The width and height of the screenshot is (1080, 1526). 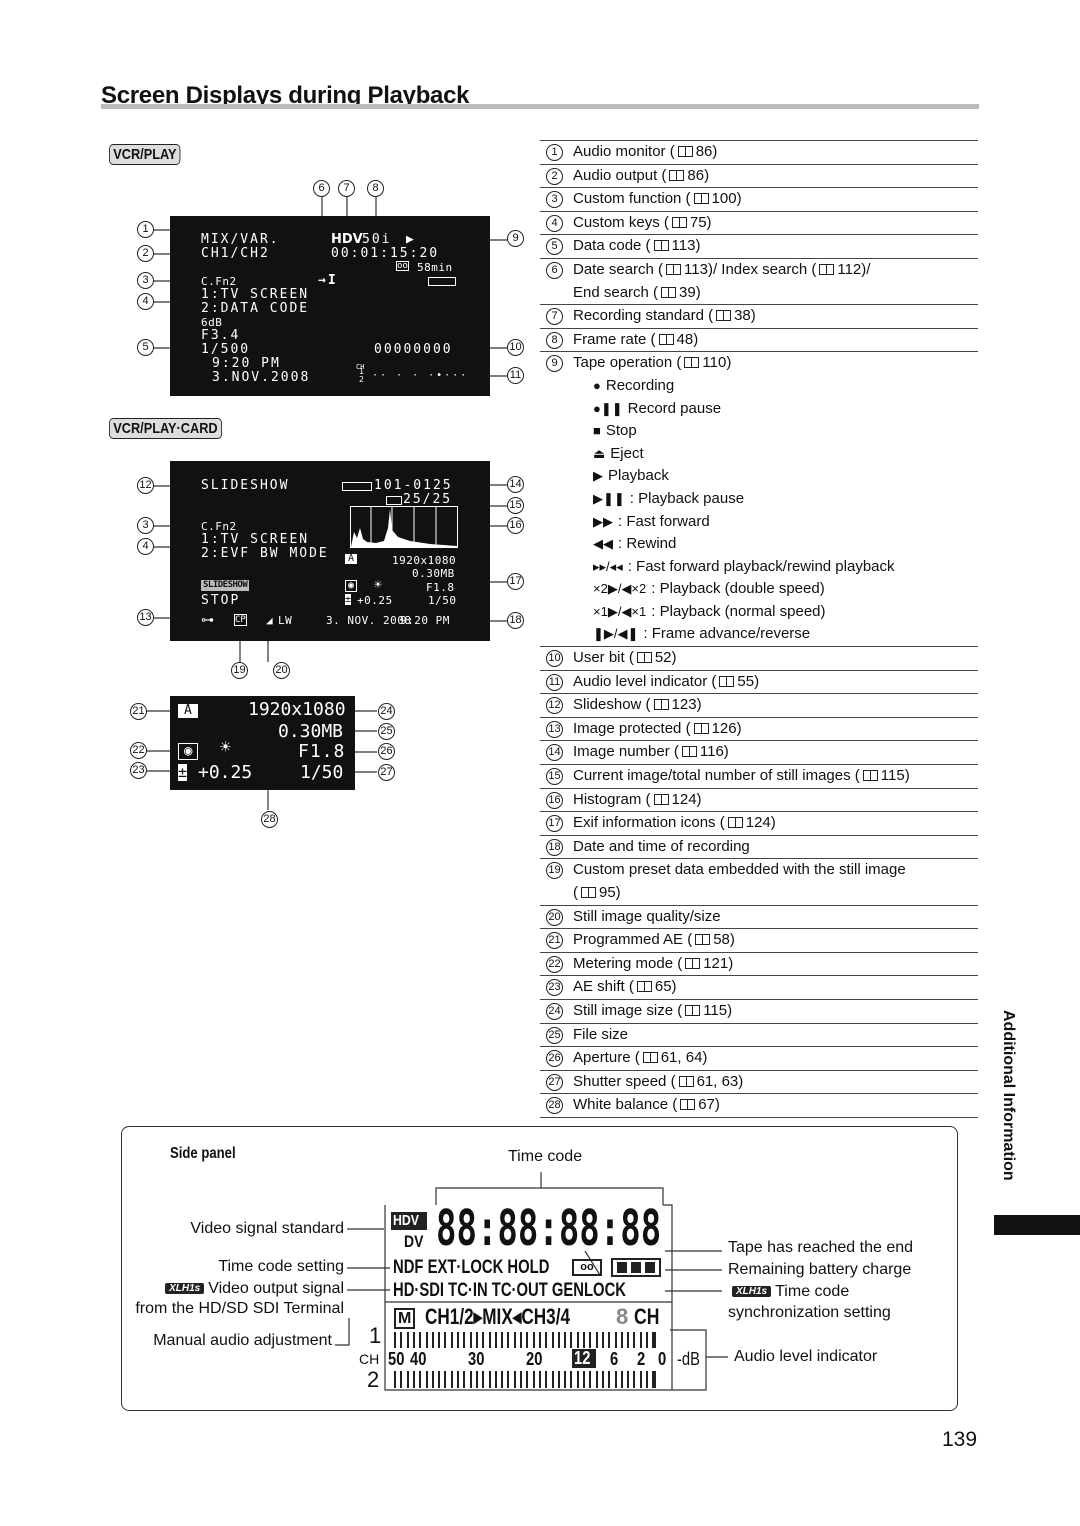 What do you see at coordinates (554, 729) in the screenshot?
I see `item-number: 13` at bounding box center [554, 729].